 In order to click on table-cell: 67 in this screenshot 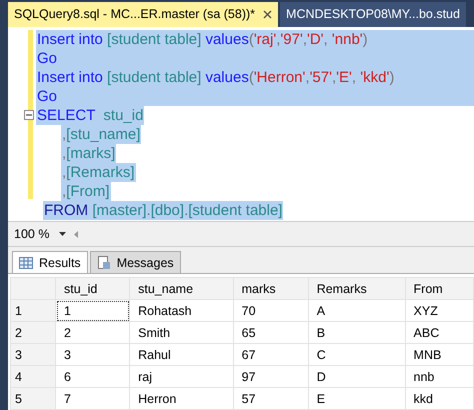, I will do `click(270, 355)`.